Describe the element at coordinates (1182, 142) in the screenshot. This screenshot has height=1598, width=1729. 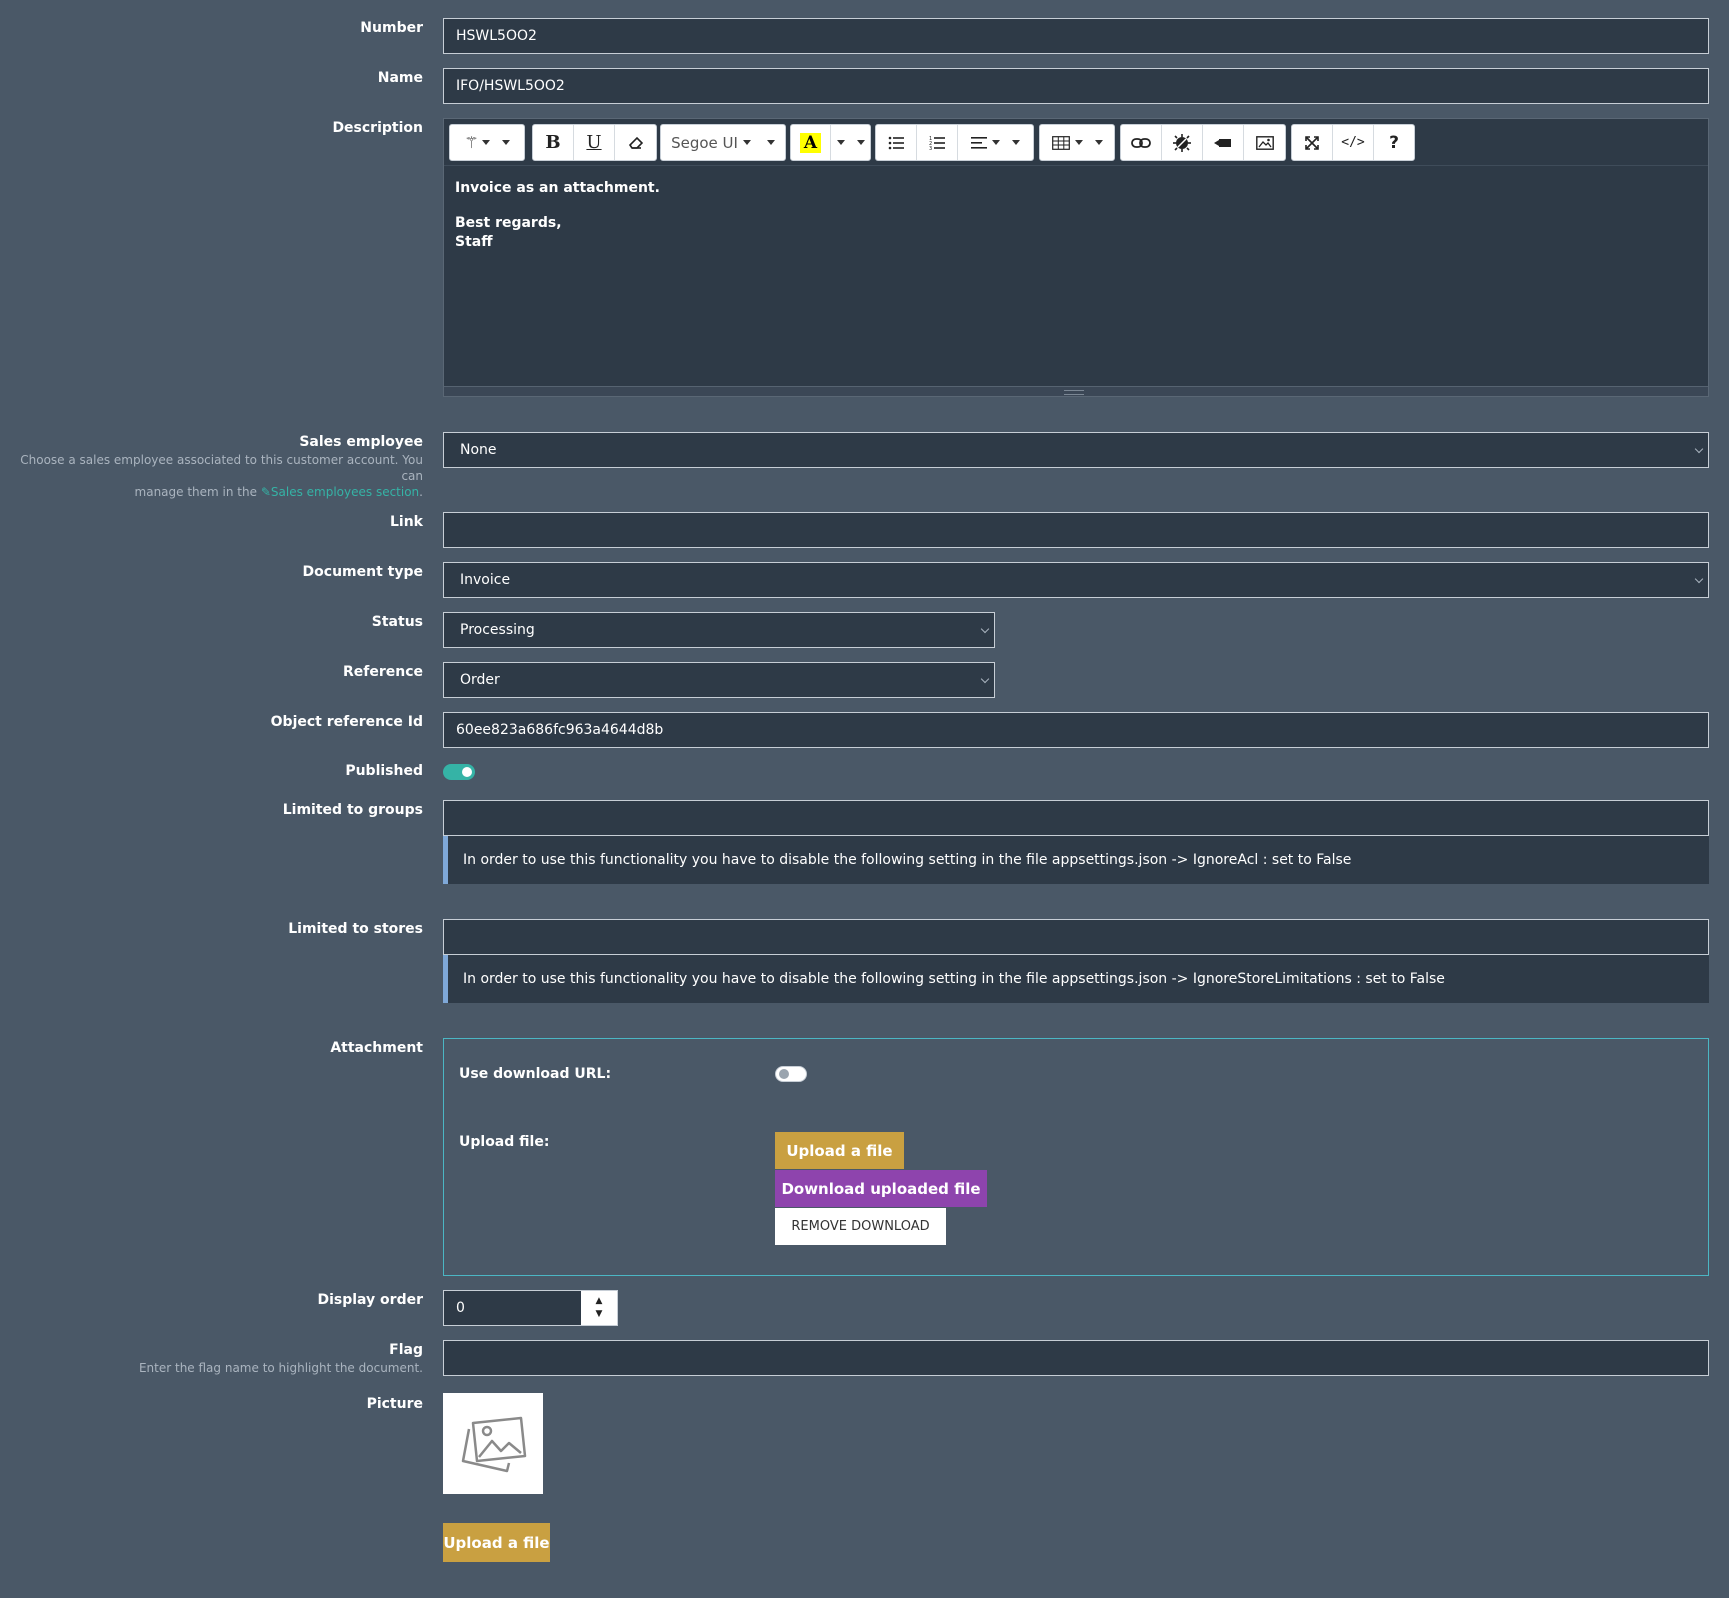
I see `unlink-icon` at that location.